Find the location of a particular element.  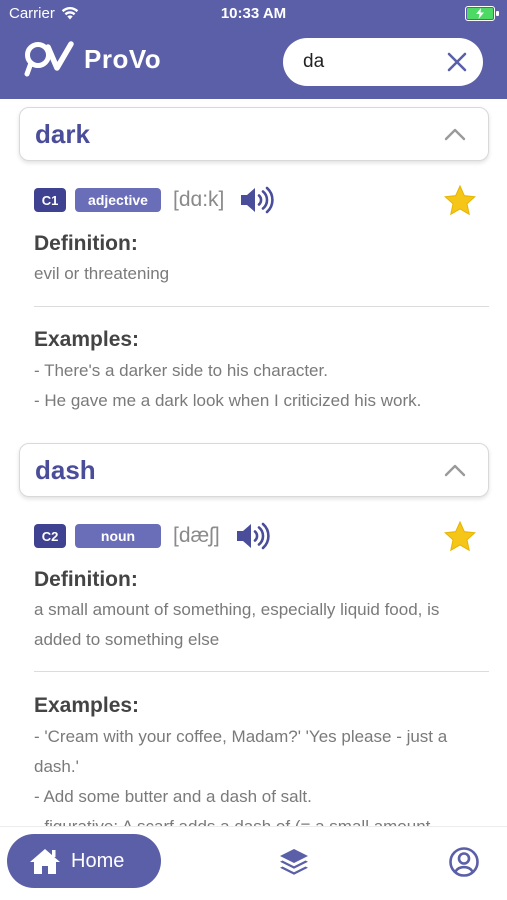

entry-word: dash is located at coordinates (65, 469).